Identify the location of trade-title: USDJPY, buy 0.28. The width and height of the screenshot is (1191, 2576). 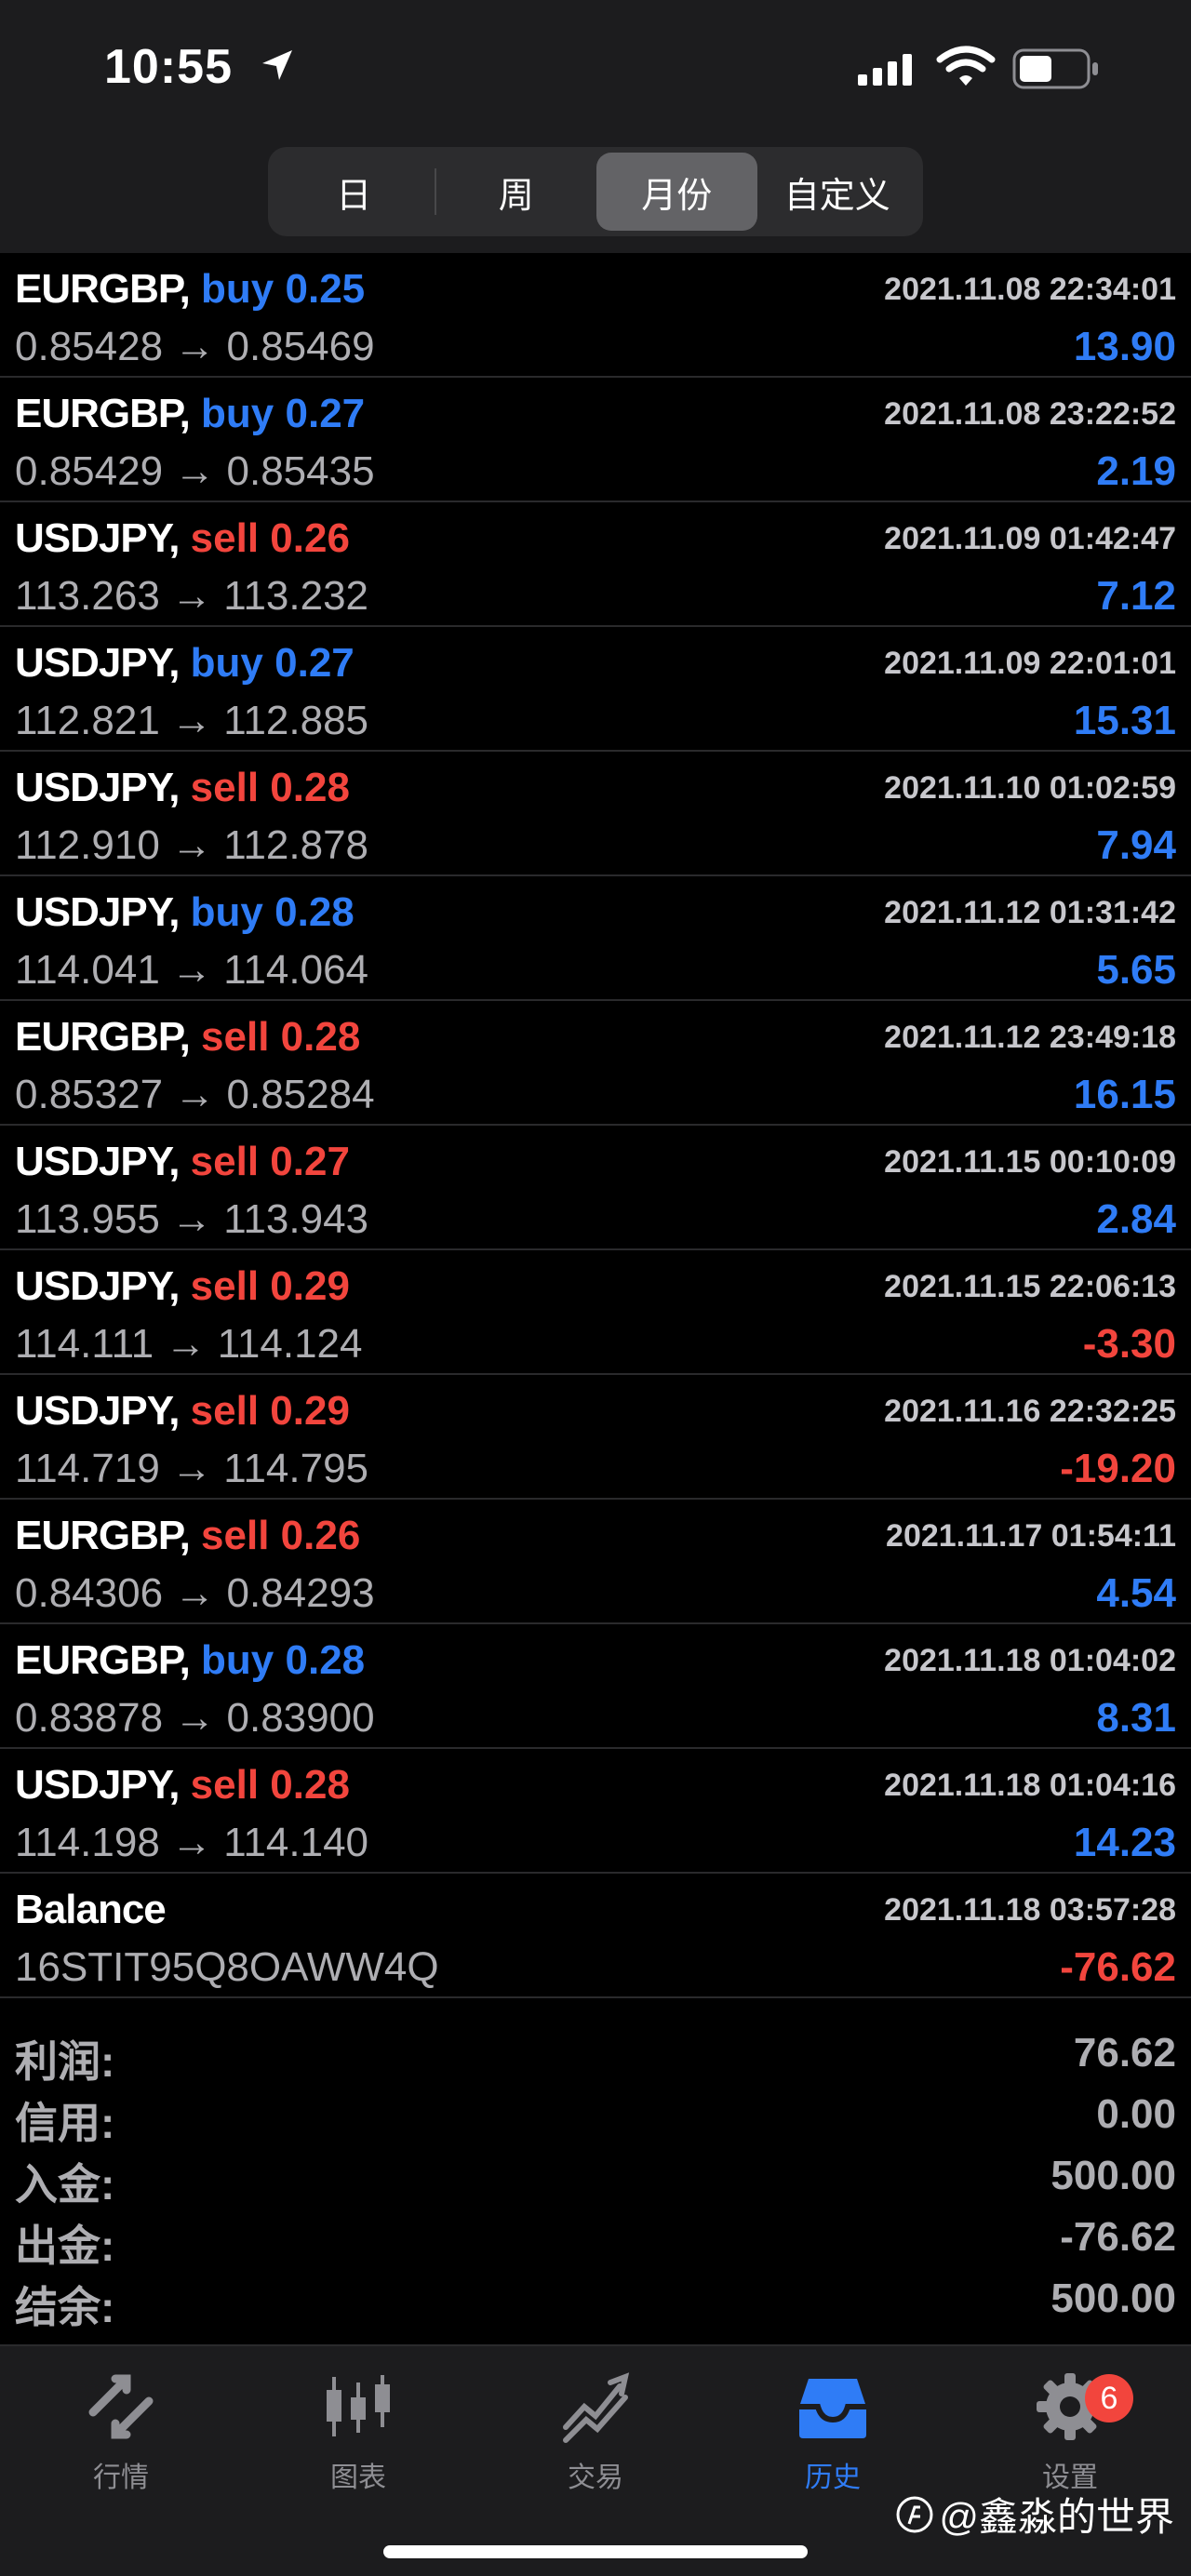
(185, 912).